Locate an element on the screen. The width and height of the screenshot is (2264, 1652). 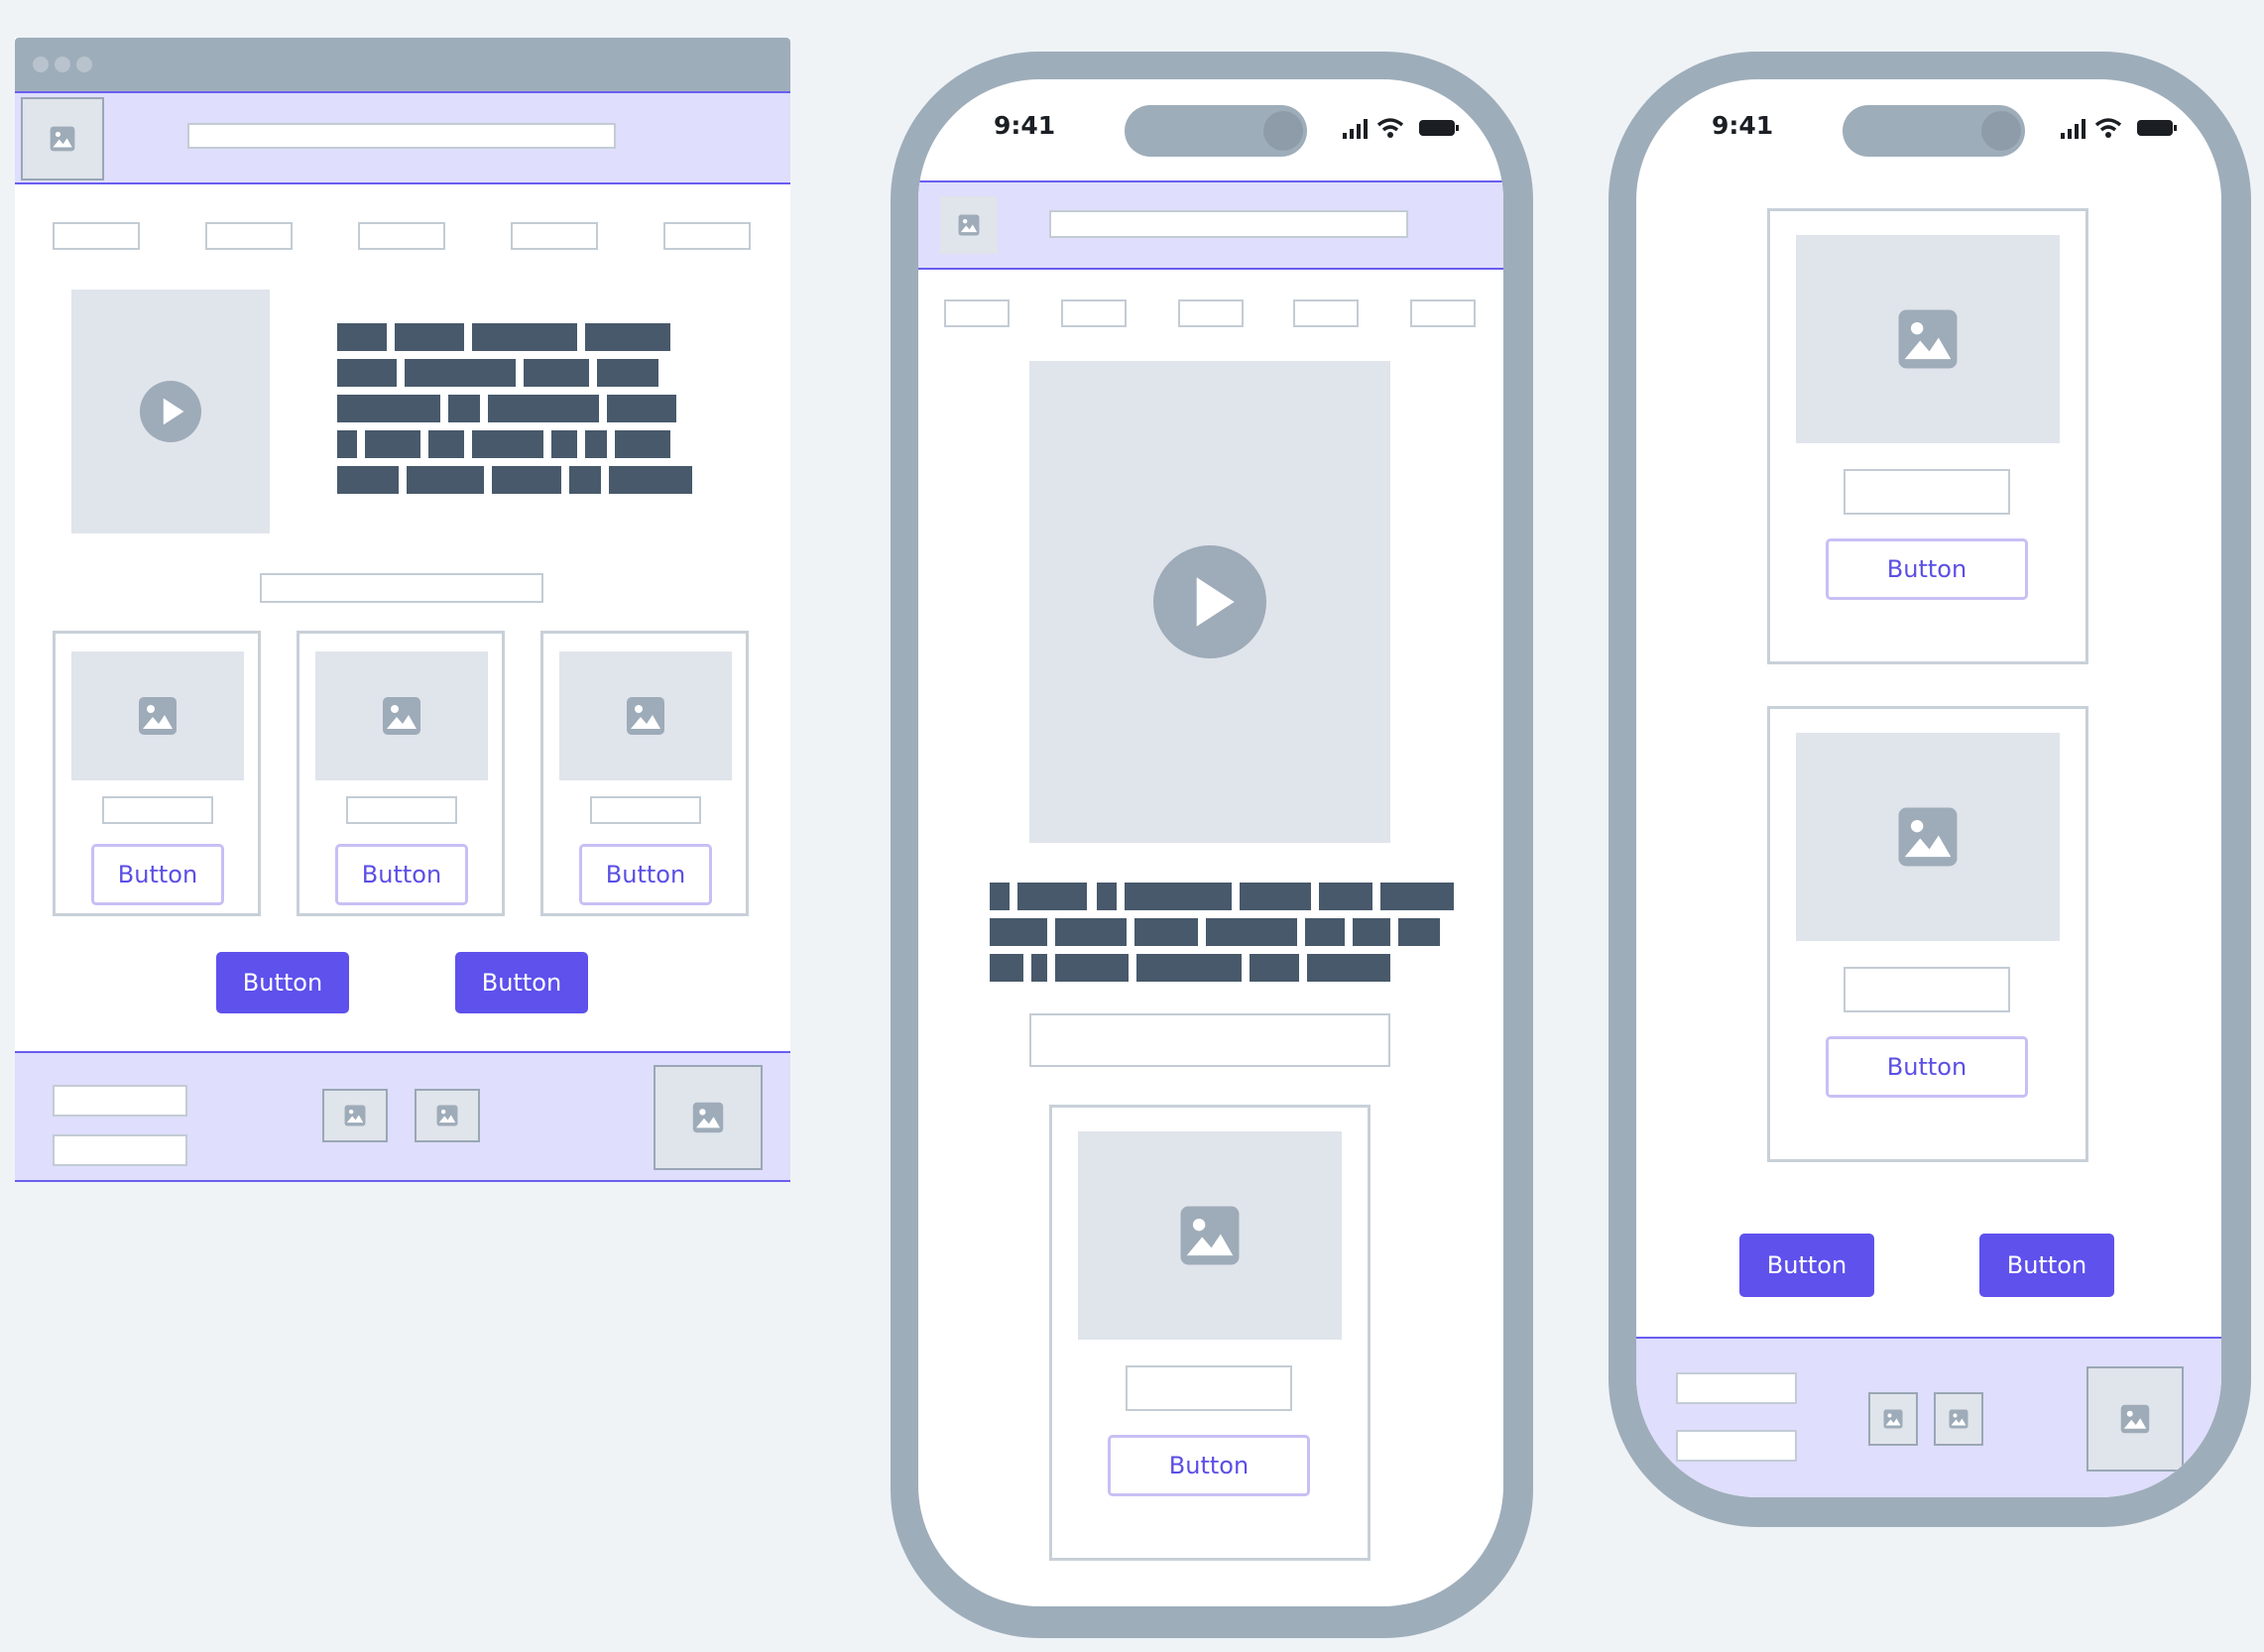
dynamic-island is located at coordinates (1934, 131).